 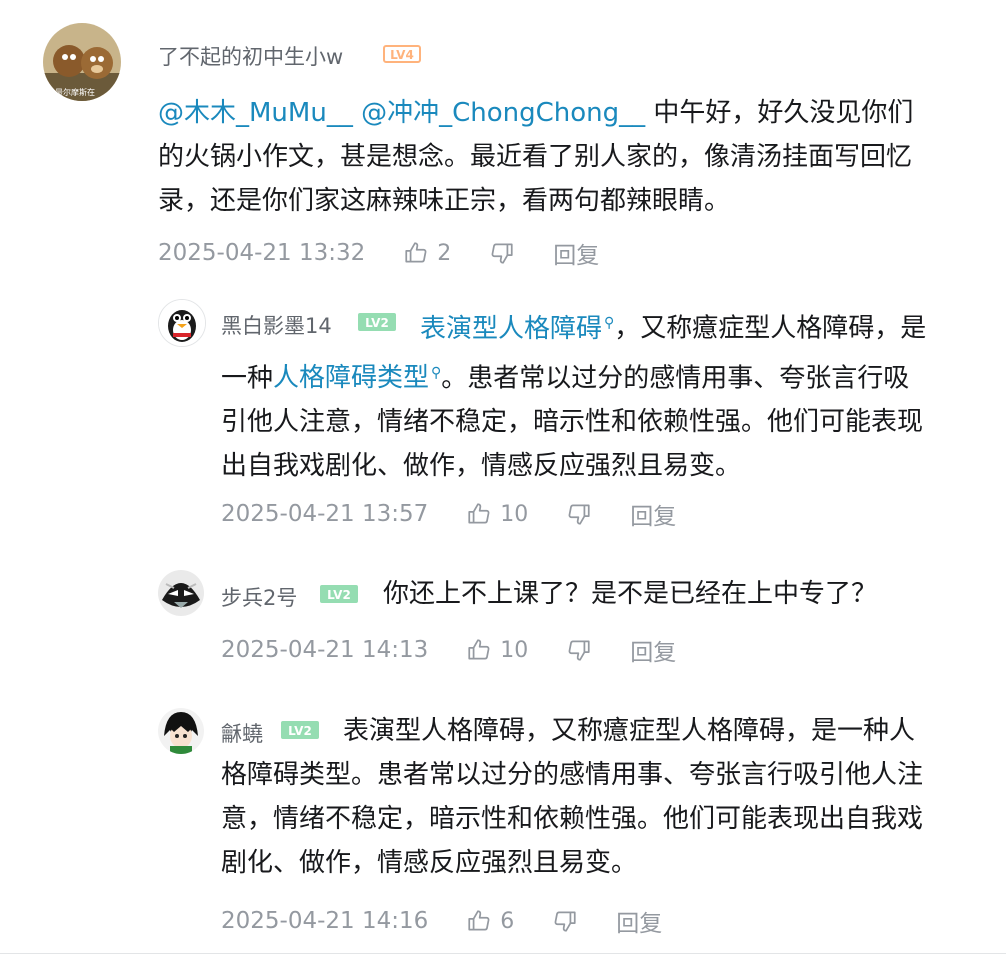 What do you see at coordinates (497, 514) in the screenshot?
I see `reply1-like-button: 10` at bounding box center [497, 514].